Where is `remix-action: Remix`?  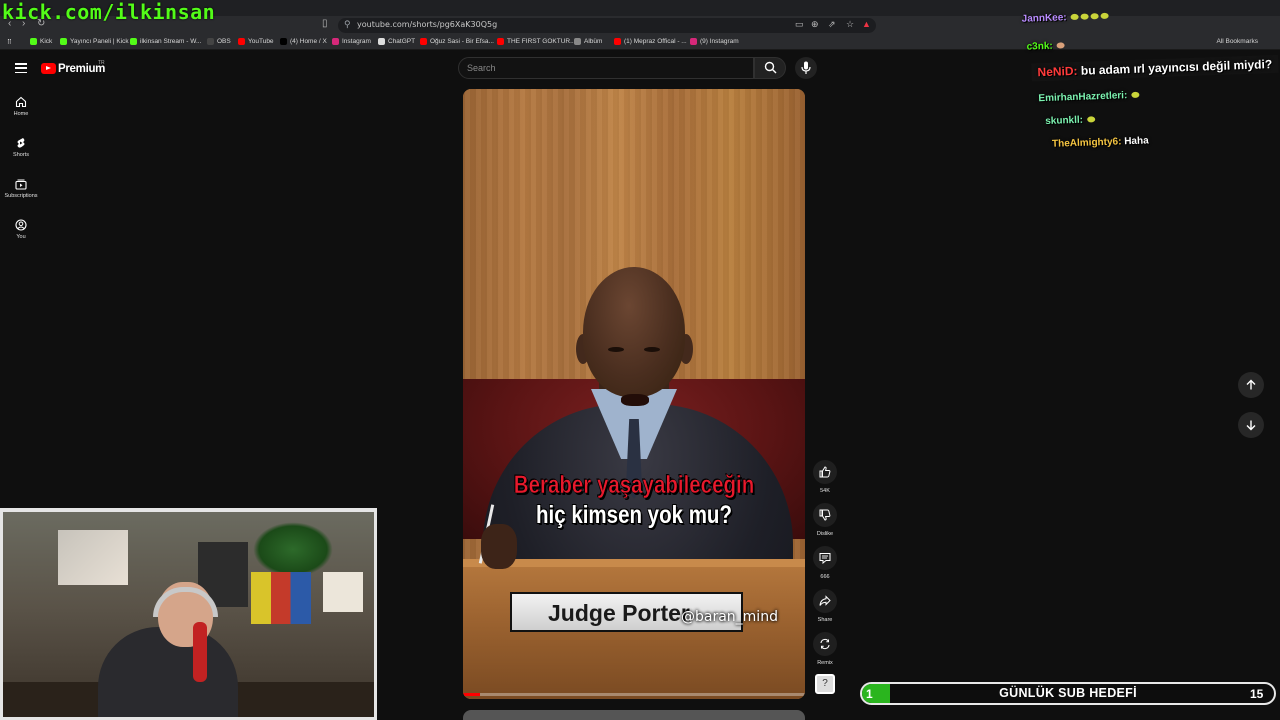
remix-action: Remix is located at coordinates (825, 649).